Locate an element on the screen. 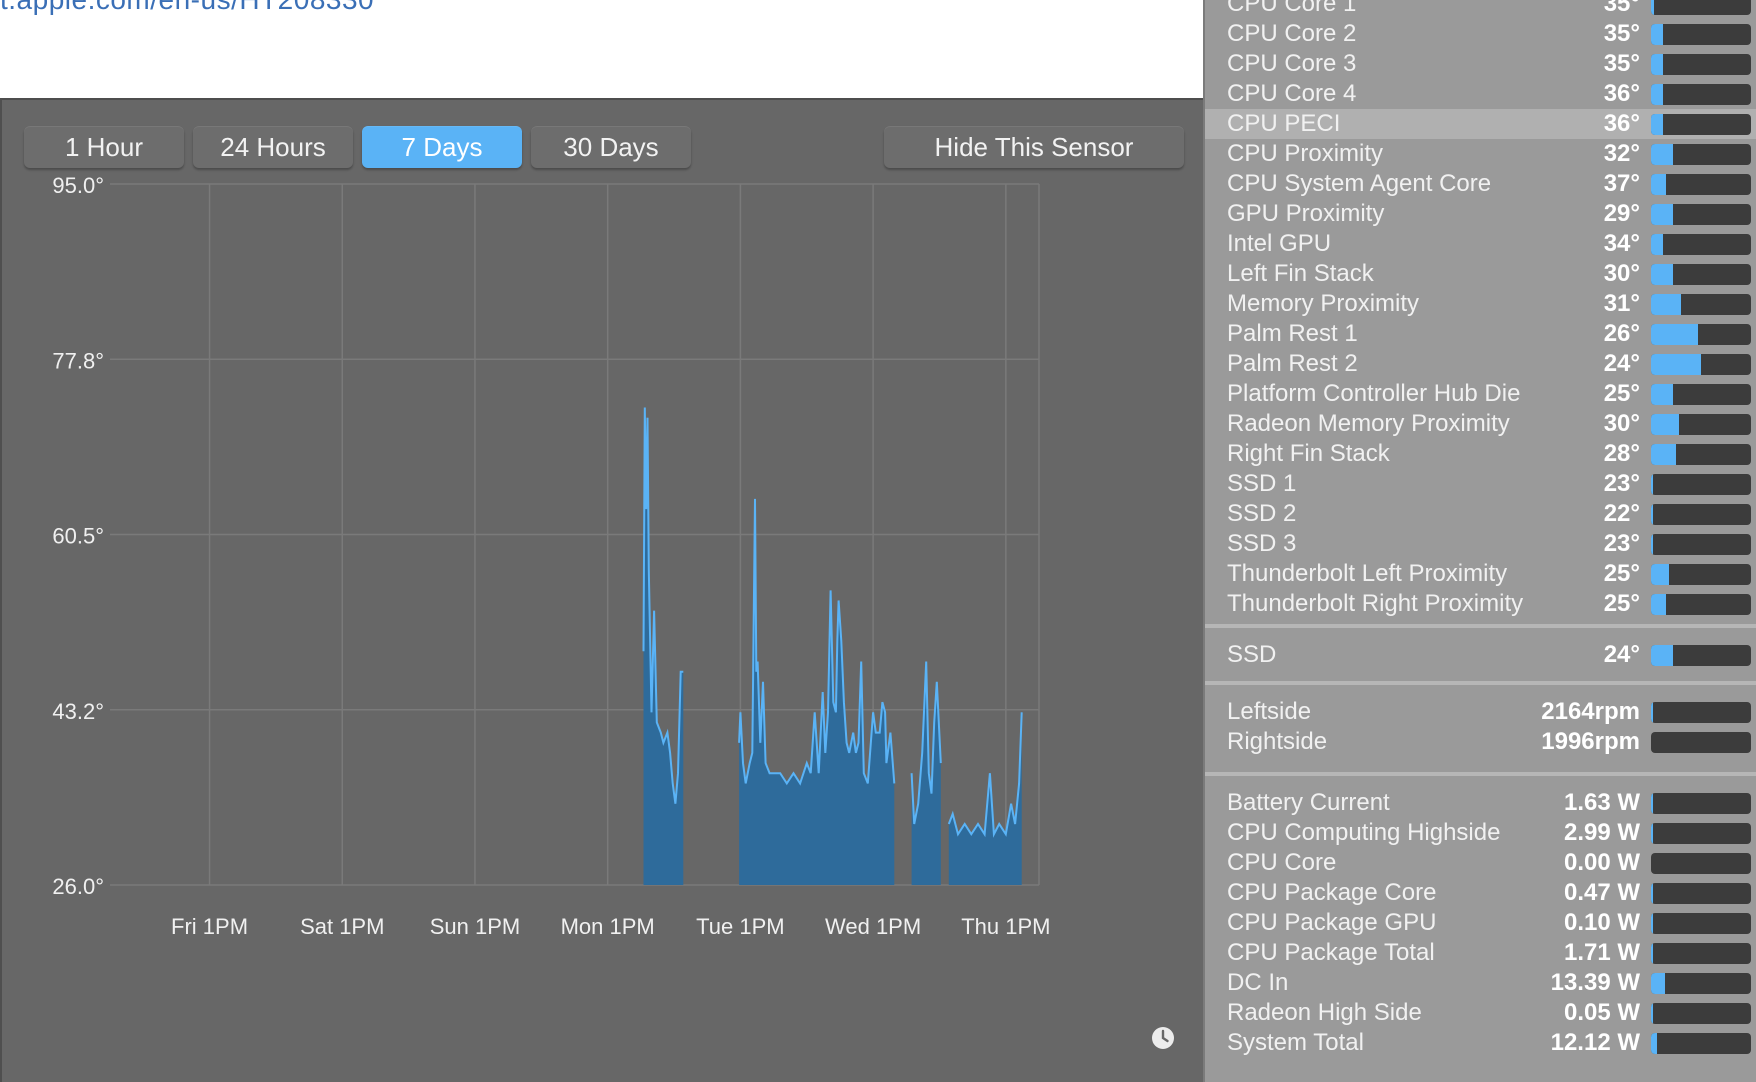 The image size is (1756, 1082). sensor-value: 0.00 W is located at coordinates (1601, 862).